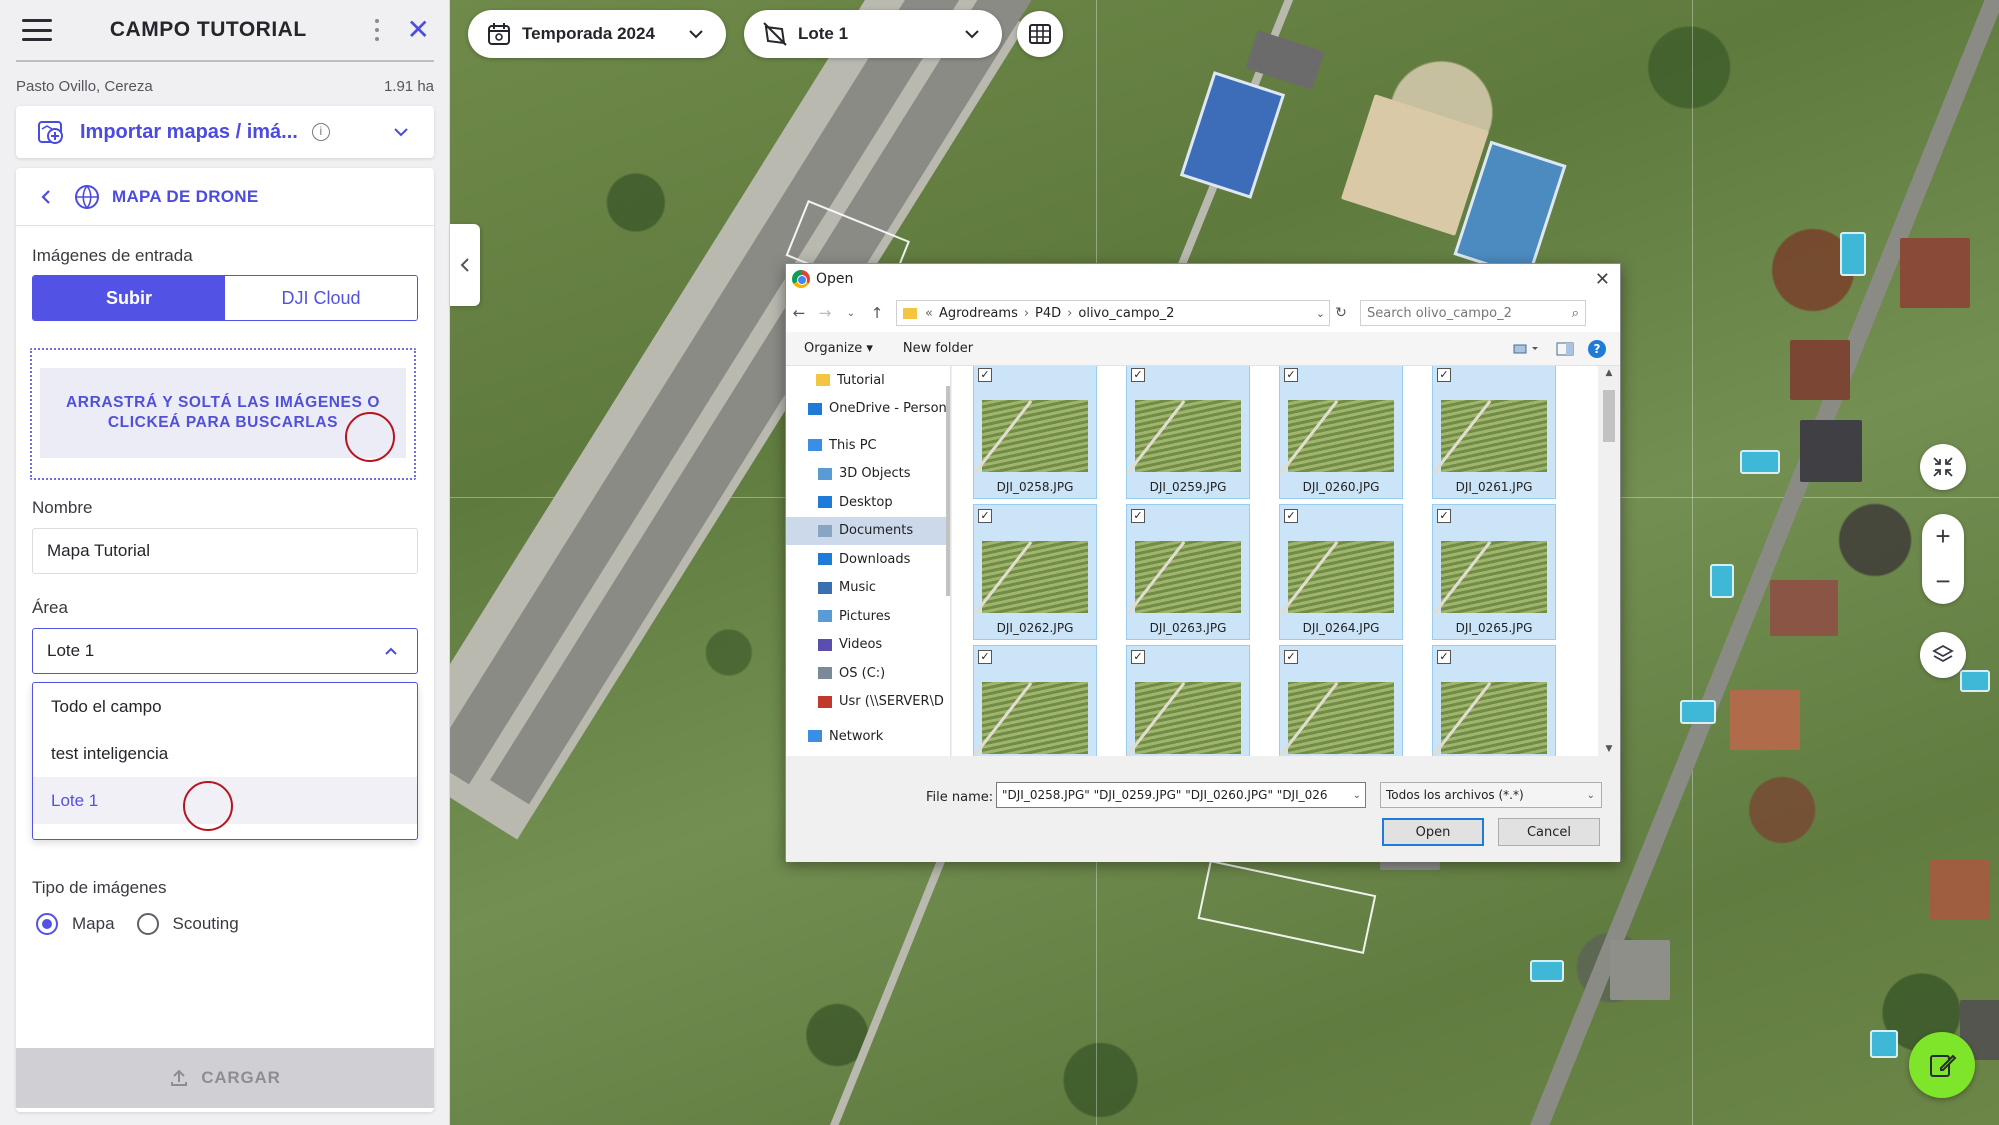  Describe the element at coordinates (948, 561) in the screenshot. I see `nav-scrollbar` at that location.